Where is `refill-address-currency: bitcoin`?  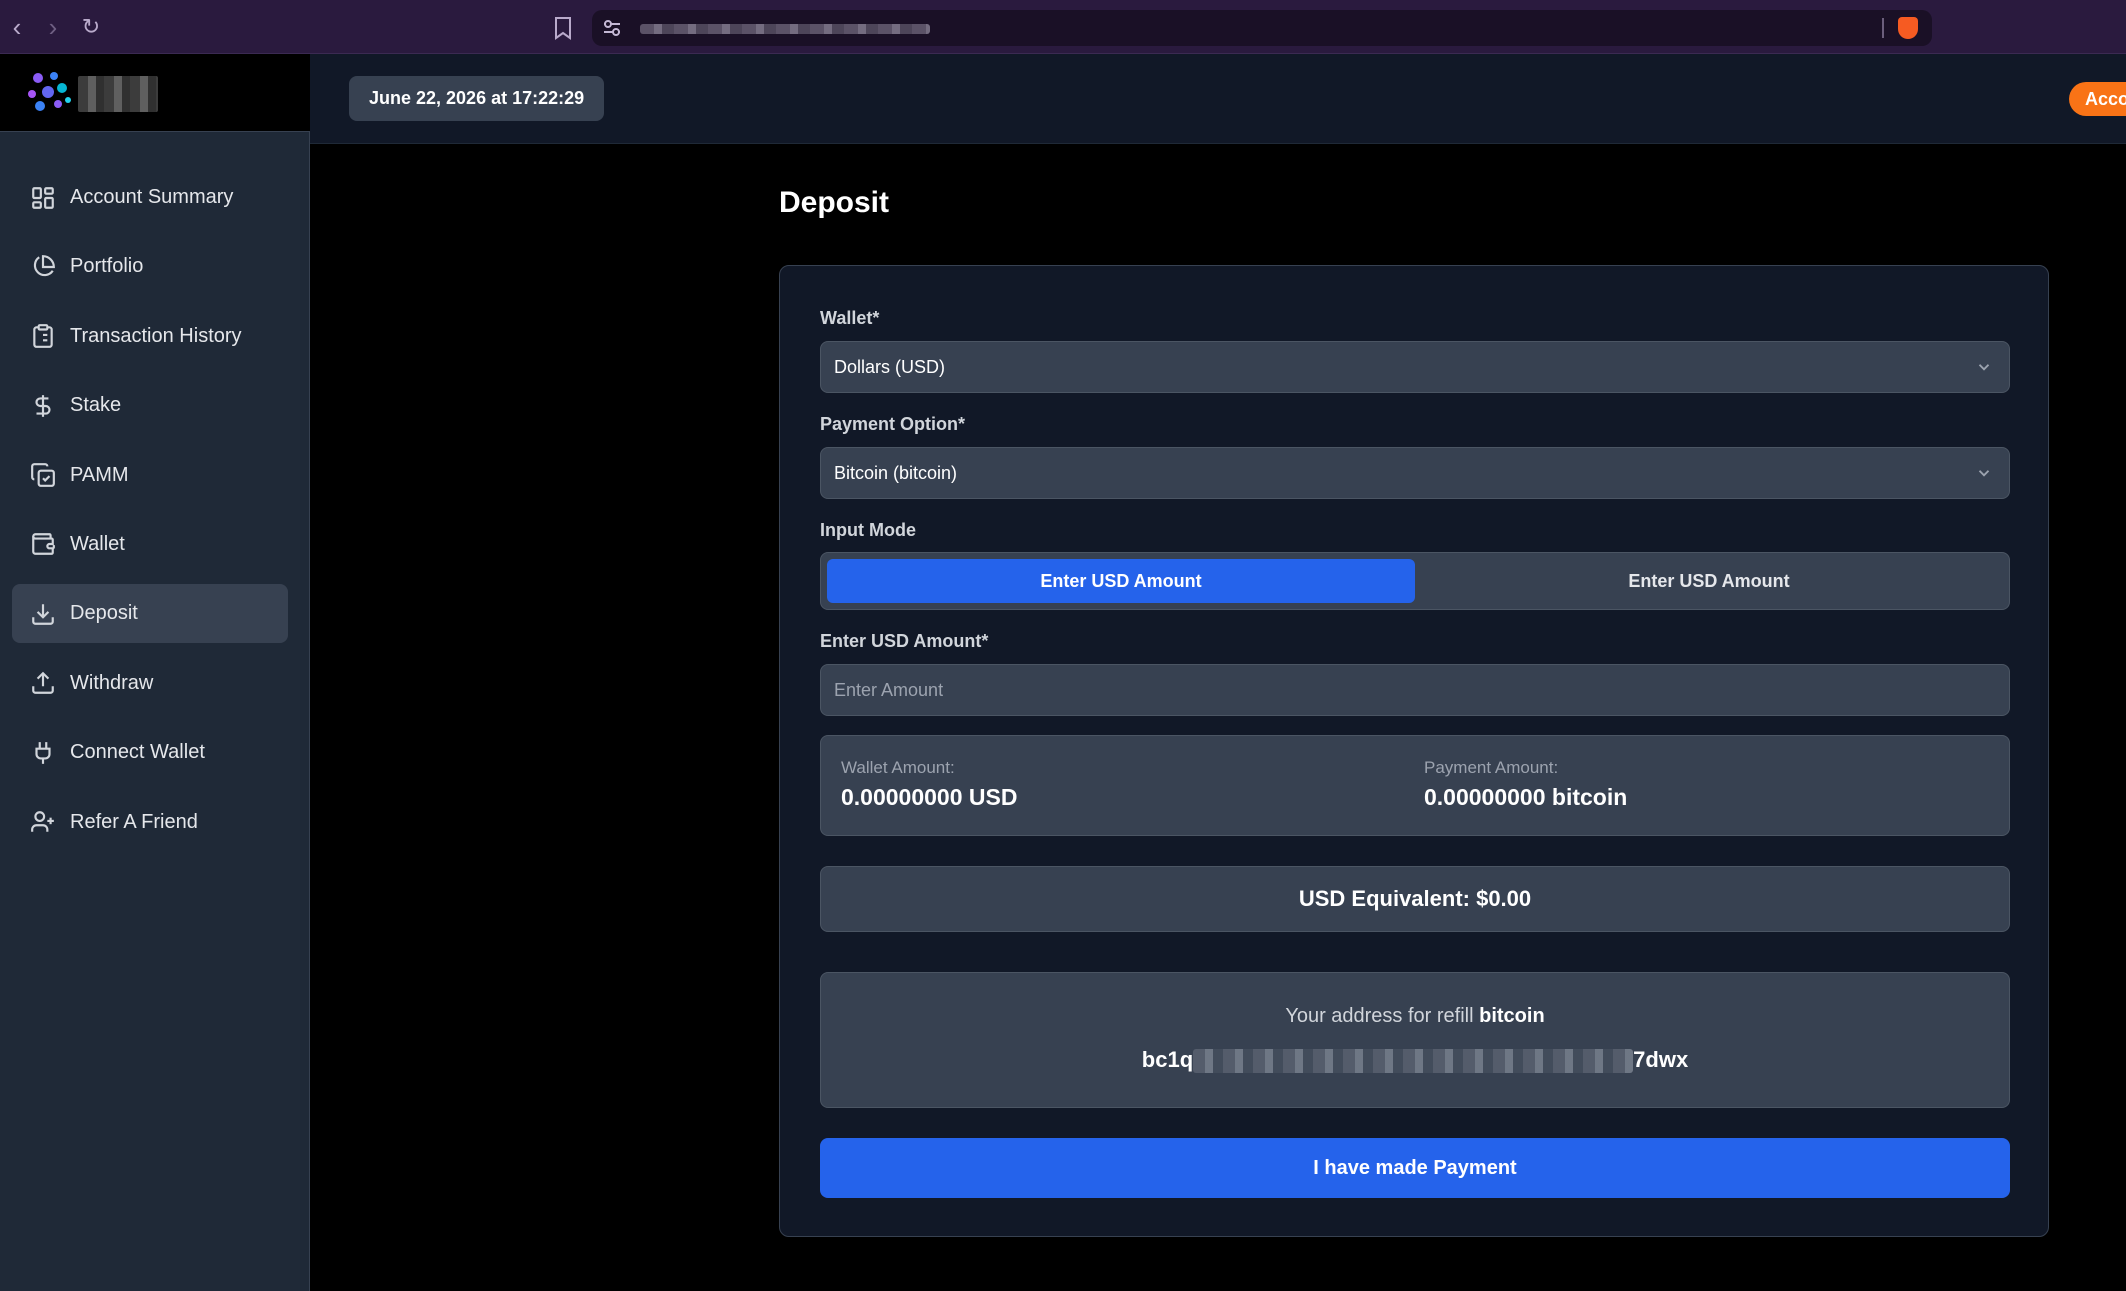
refill-address-currency: bitcoin is located at coordinates (1512, 1016).